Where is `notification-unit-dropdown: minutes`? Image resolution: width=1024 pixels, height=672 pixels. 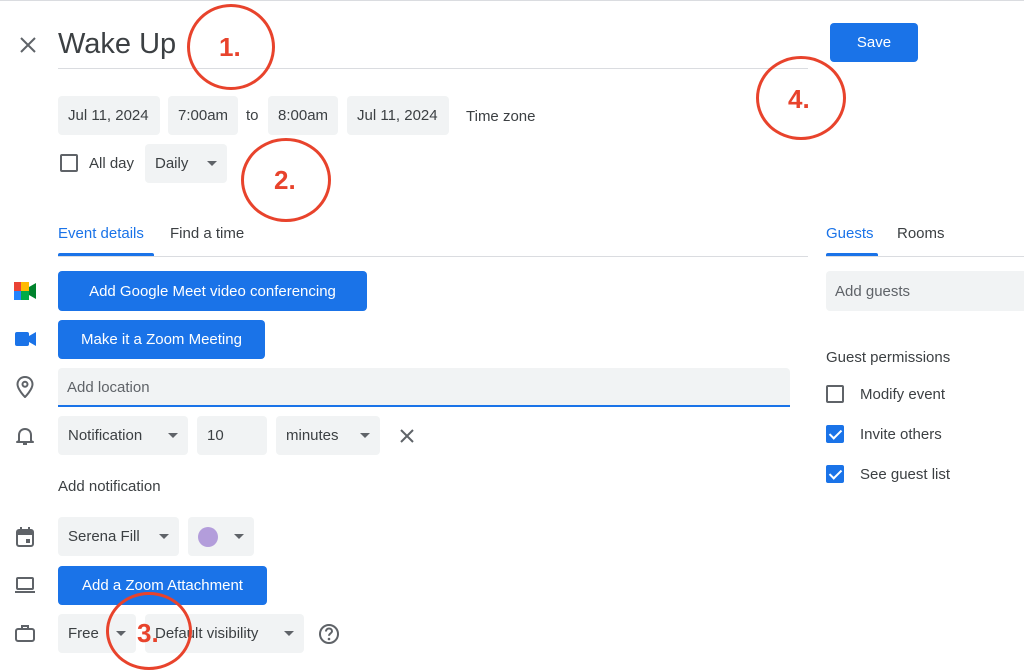 notification-unit-dropdown: minutes is located at coordinates (328, 435).